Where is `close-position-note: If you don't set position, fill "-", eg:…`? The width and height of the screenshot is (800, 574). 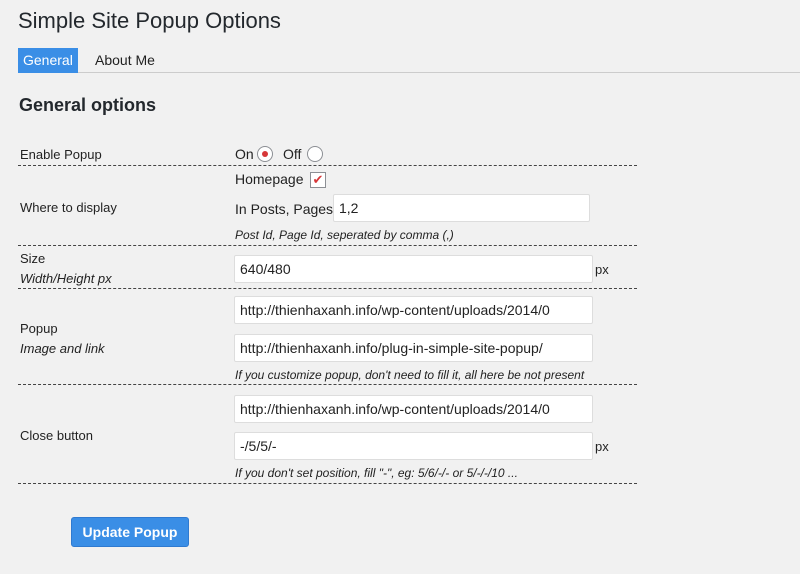
close-position-note: If you don't set position, fill "-", eg:… is located at coordinates (376, 473).